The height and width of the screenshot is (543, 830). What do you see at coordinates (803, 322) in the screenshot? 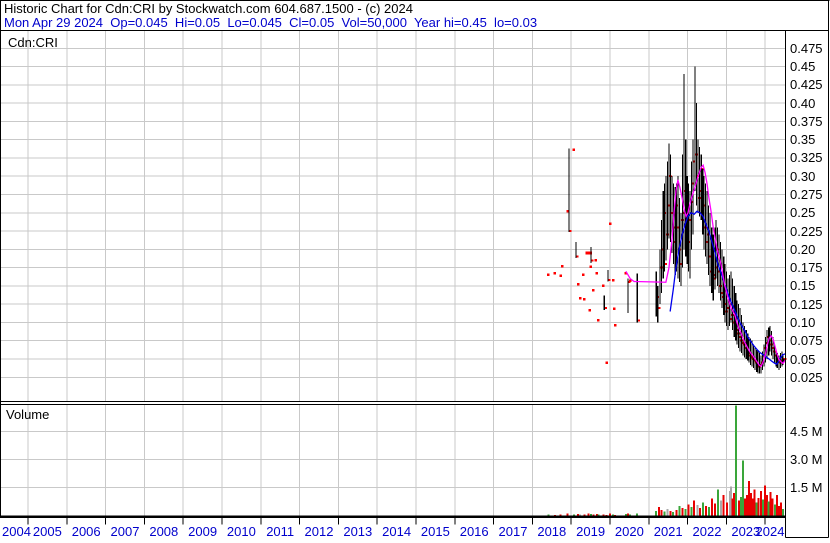
I see `price-axis-tick-label: 0.10` at bounding box center [803, 322].